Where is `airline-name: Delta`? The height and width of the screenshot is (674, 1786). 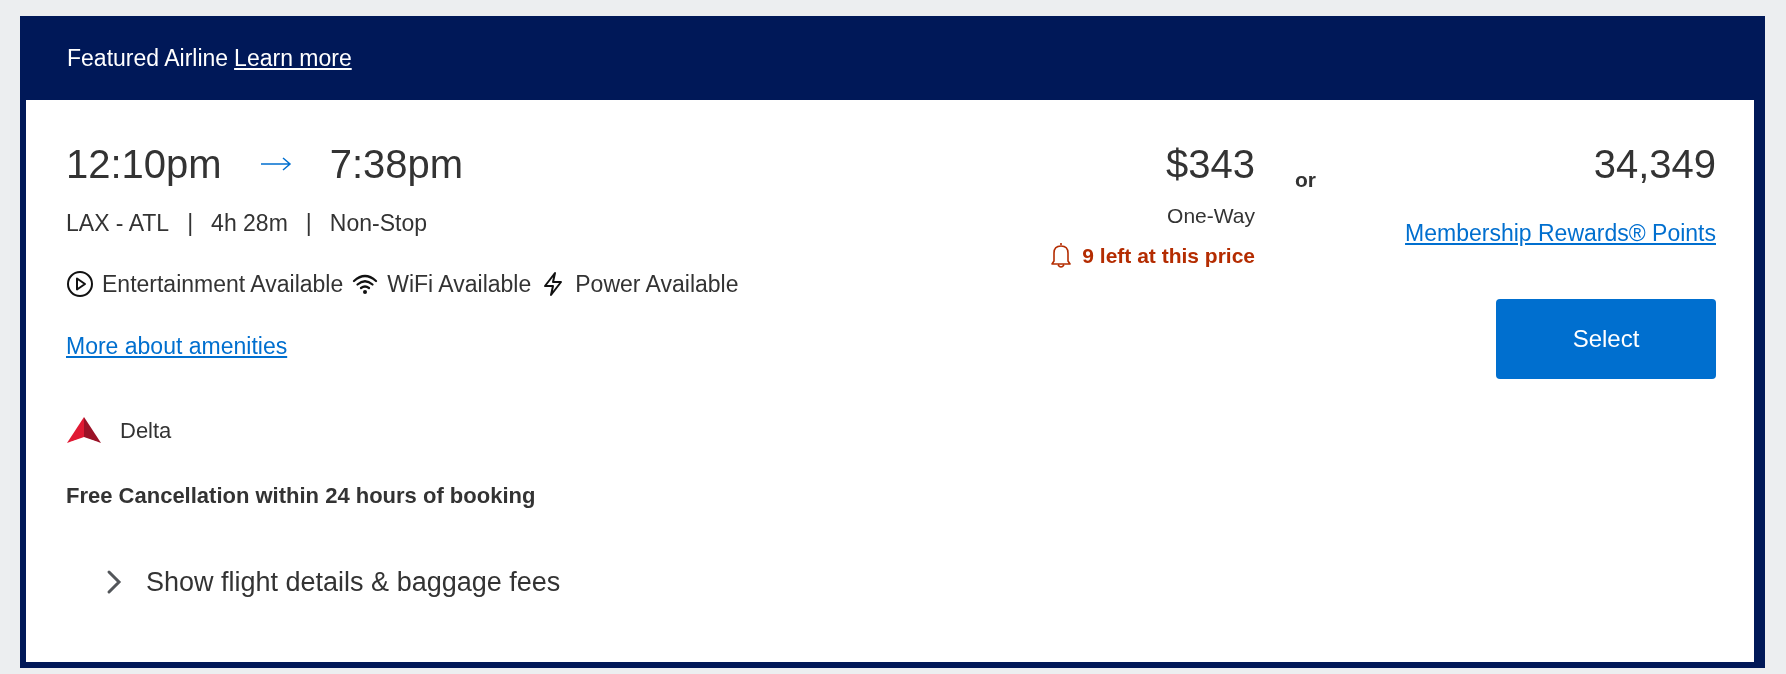 airline-name: Delta is located at coordinates (146, 430).